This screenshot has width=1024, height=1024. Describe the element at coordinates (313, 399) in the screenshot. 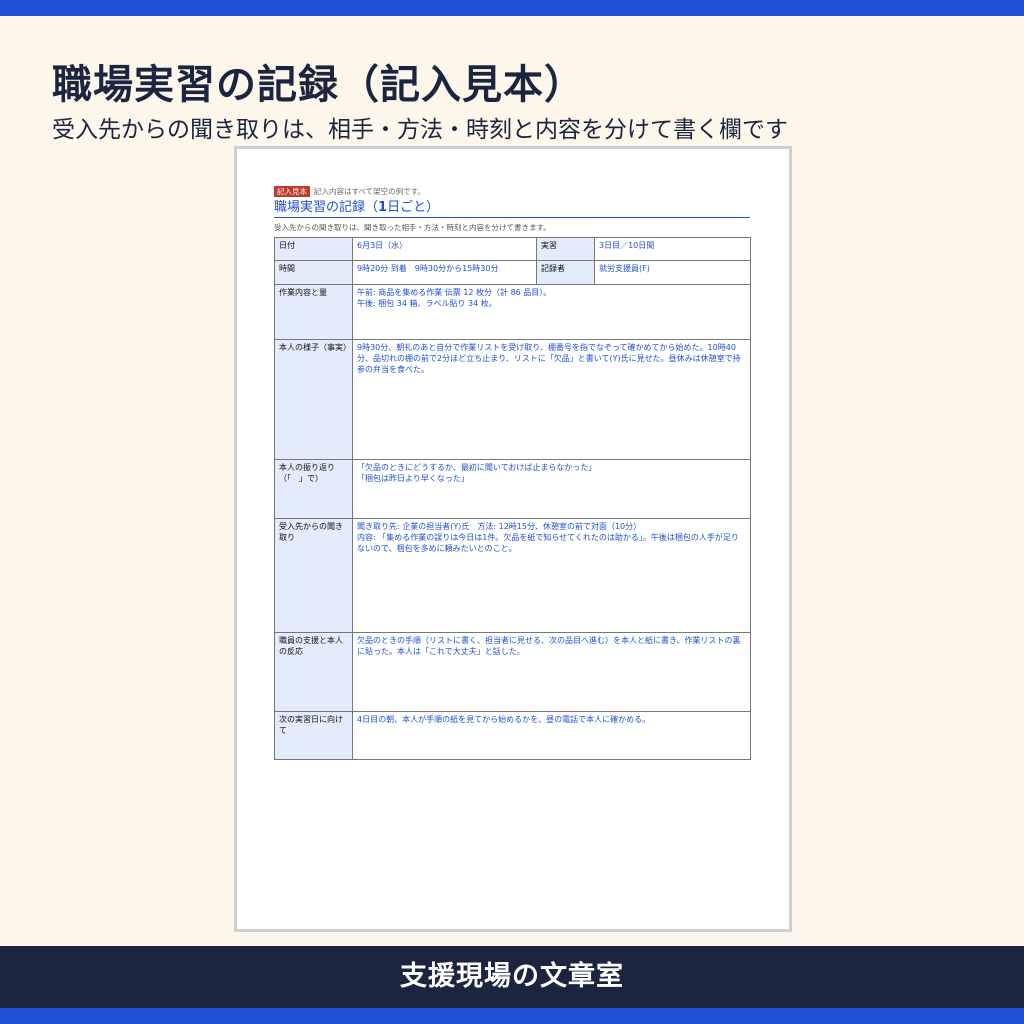

I see `state-label: 本人の様子（事実）` at that location.